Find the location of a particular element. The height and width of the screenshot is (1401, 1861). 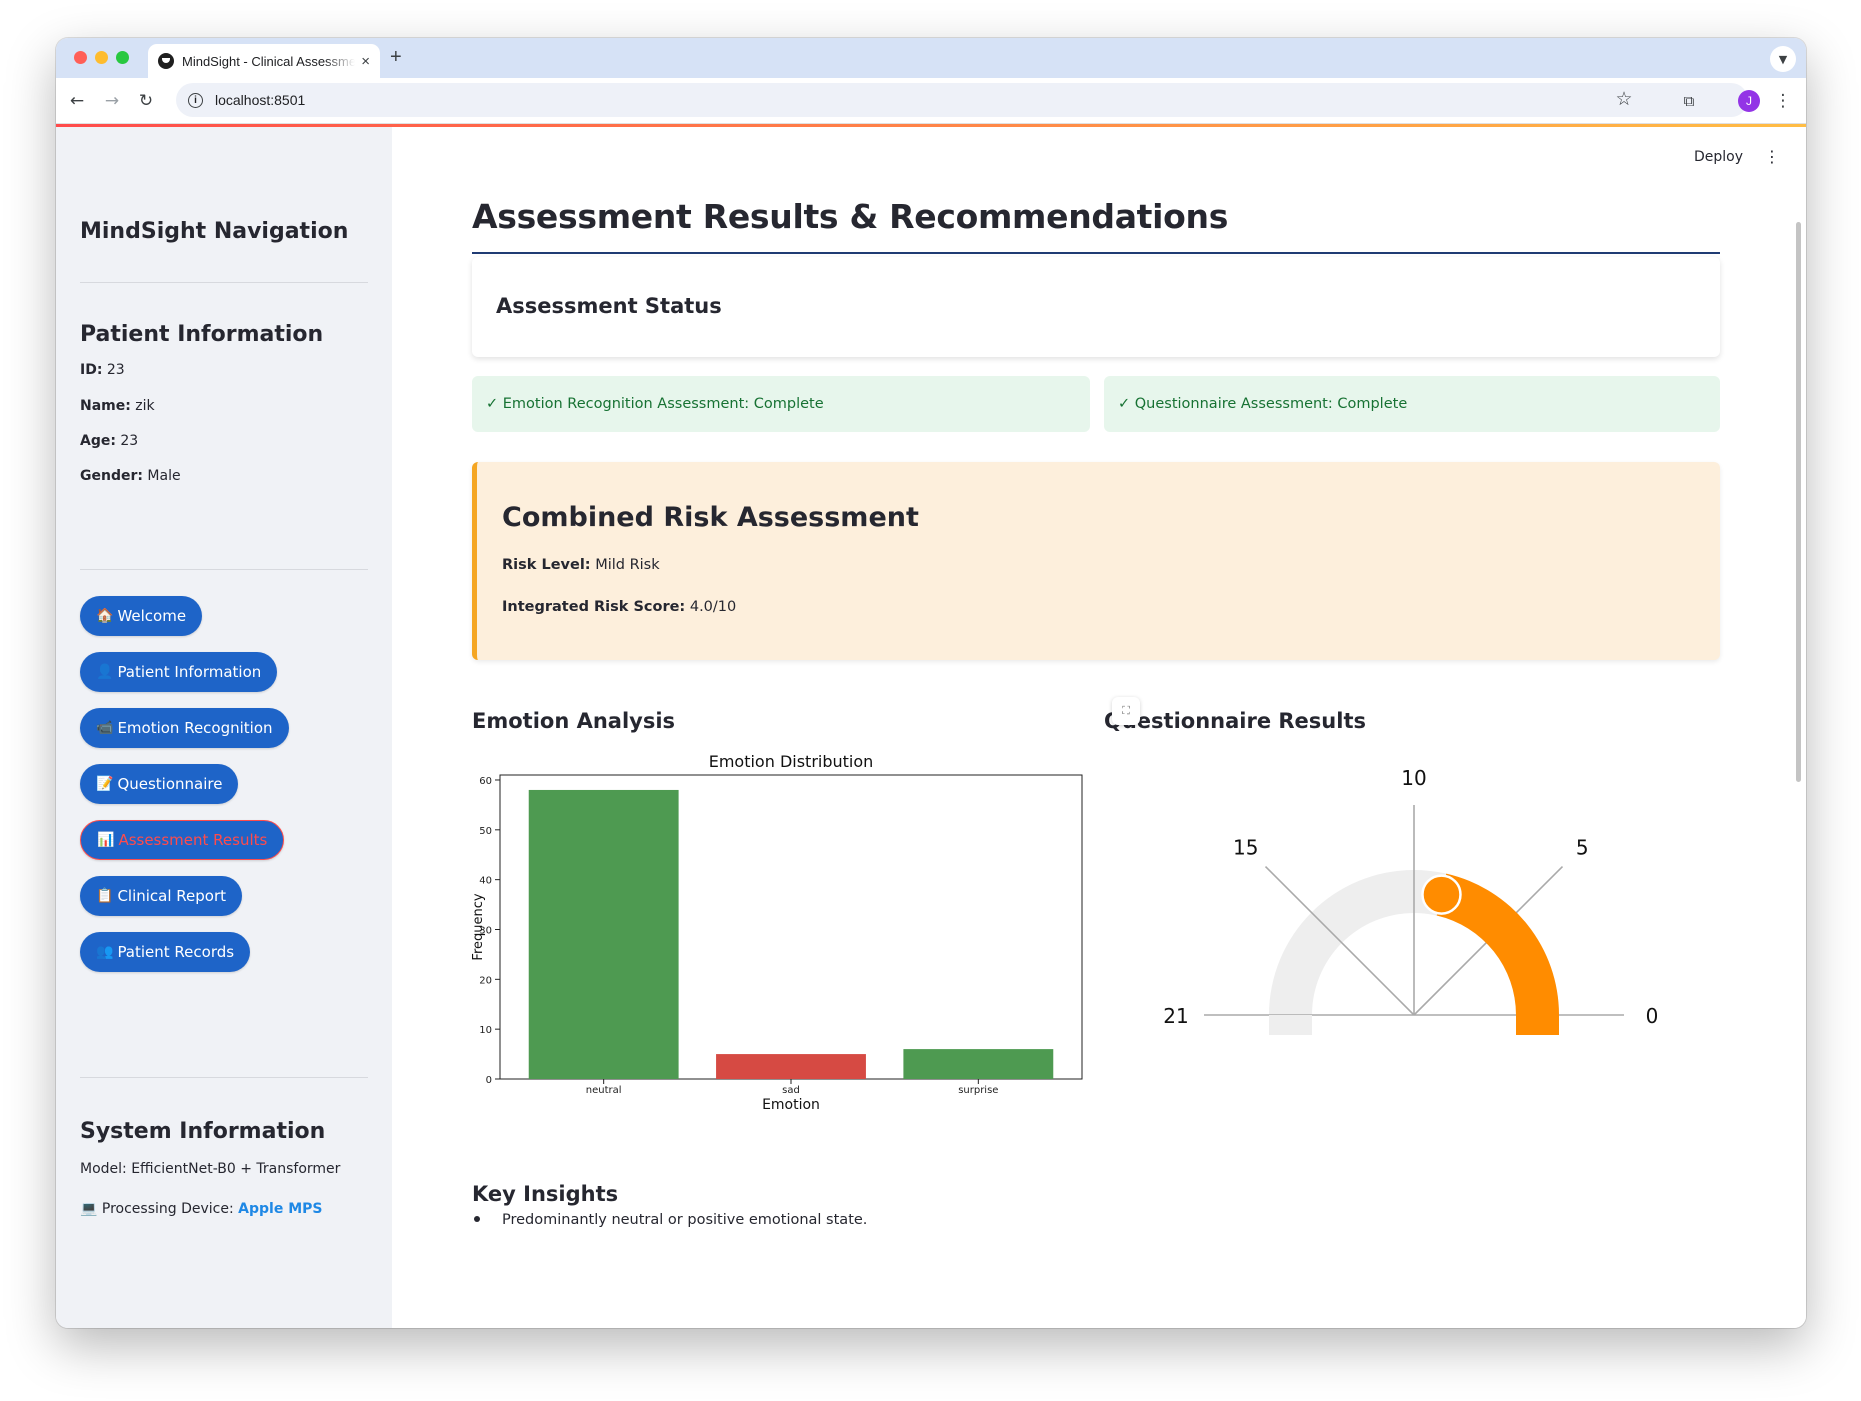

patient-id: ID: 23 is located at coordinates (102, 370).